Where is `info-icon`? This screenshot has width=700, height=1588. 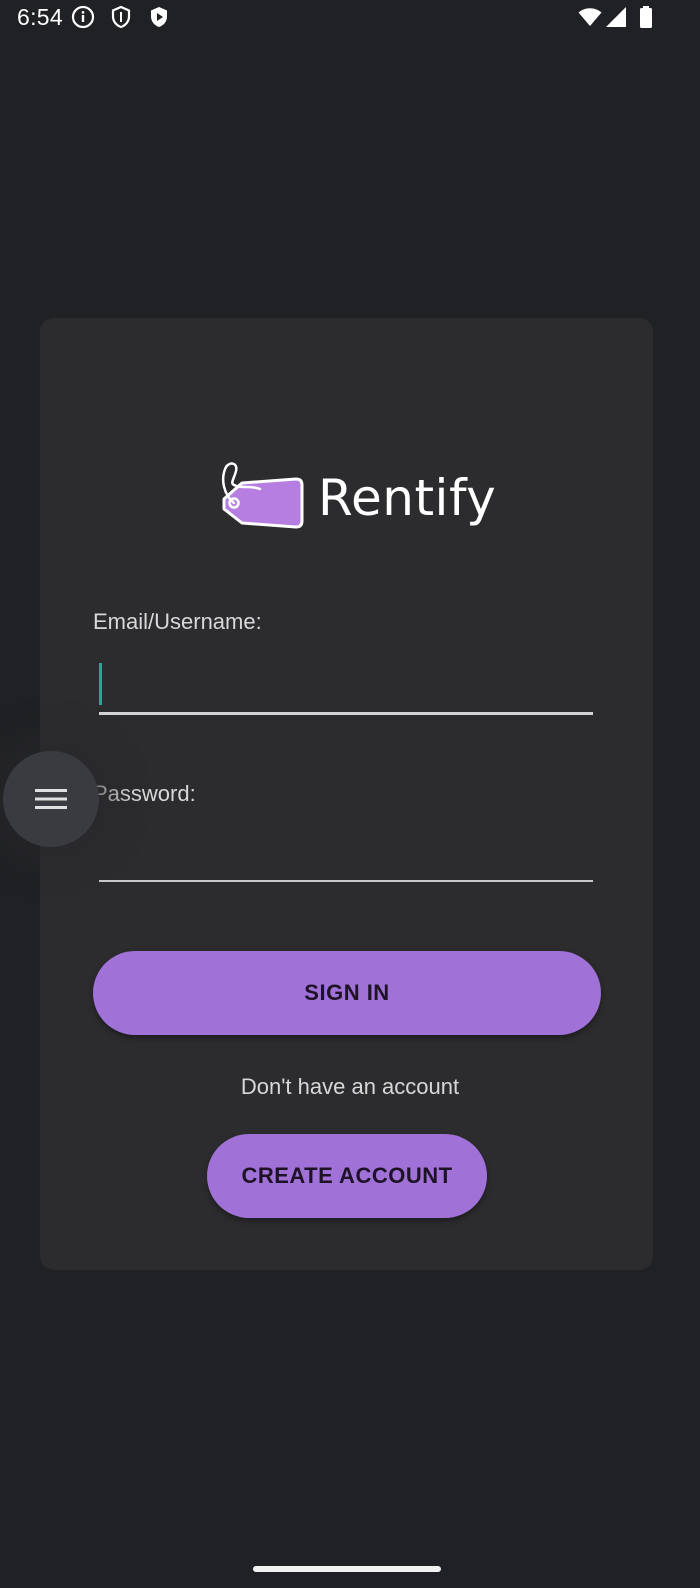 info-icon is located at coordinates (83, 17).